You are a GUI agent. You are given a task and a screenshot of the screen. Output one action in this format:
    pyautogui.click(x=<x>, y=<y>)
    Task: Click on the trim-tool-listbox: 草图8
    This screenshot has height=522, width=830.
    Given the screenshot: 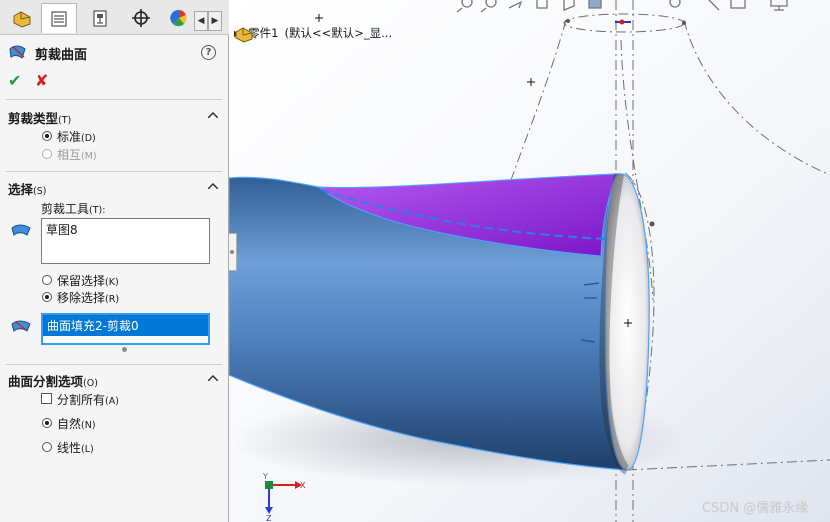 What is the action you would take?
    pyautogui.click(x=125, y=241)
    